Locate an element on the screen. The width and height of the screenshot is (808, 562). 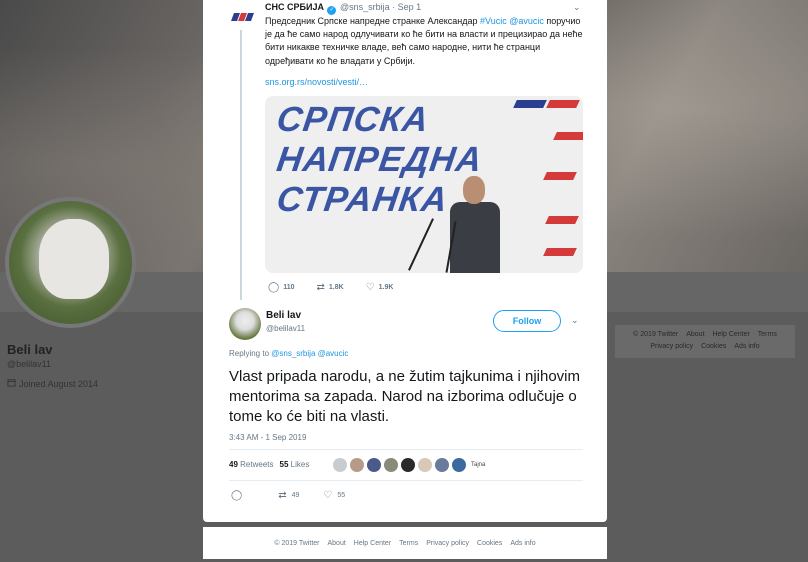
profile-name: Beli lav is located at coordinates (30, 349).